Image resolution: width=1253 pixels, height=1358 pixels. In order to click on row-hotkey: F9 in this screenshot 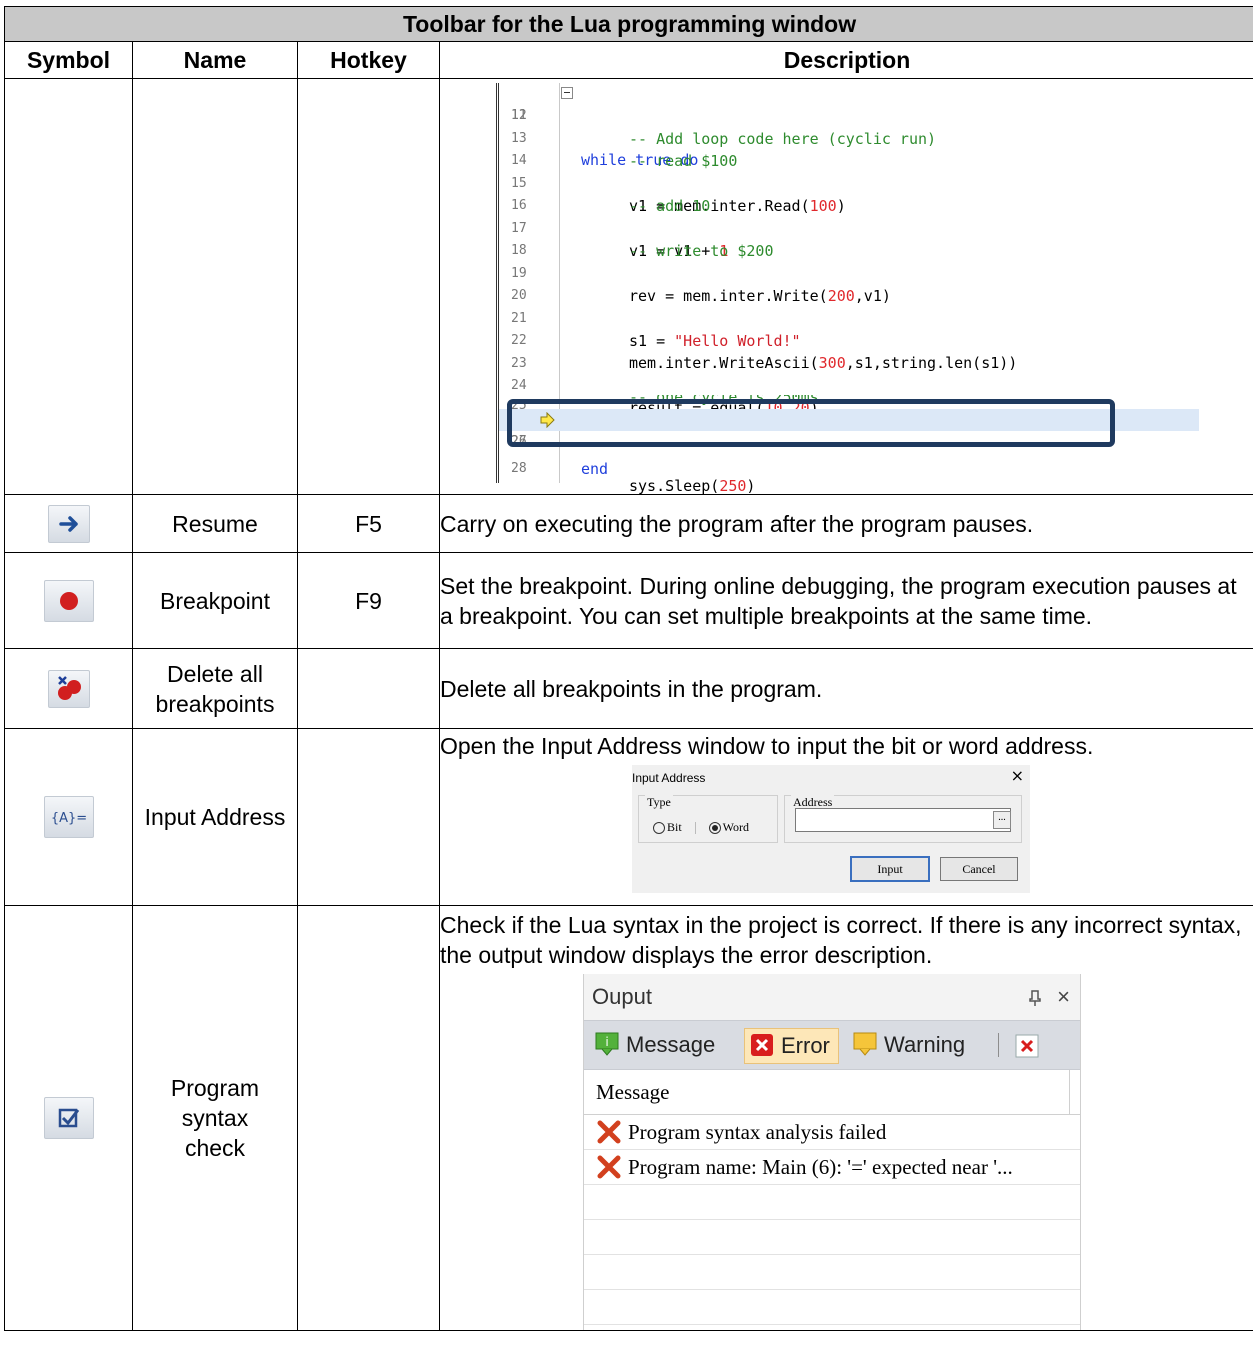, I will do `click(368, 600)`.